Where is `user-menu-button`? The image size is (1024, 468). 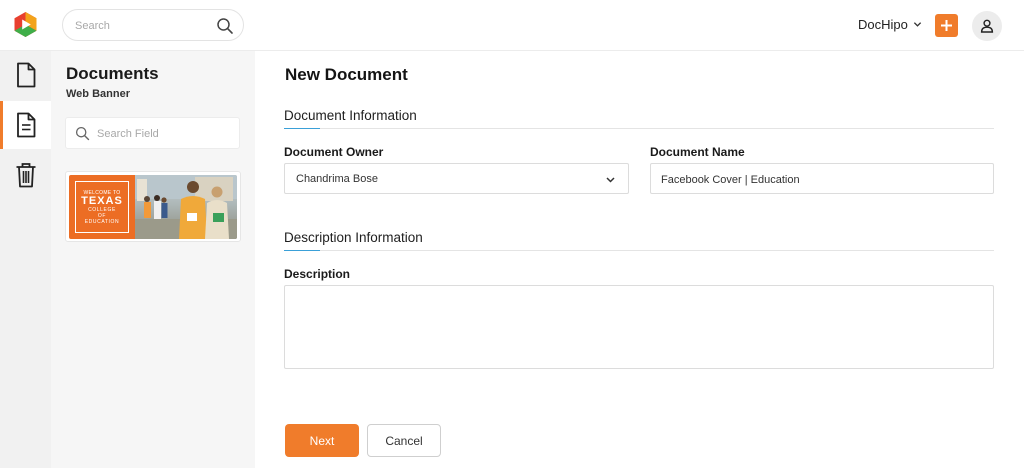 user-menu-button is located at coordinates (987, 26).